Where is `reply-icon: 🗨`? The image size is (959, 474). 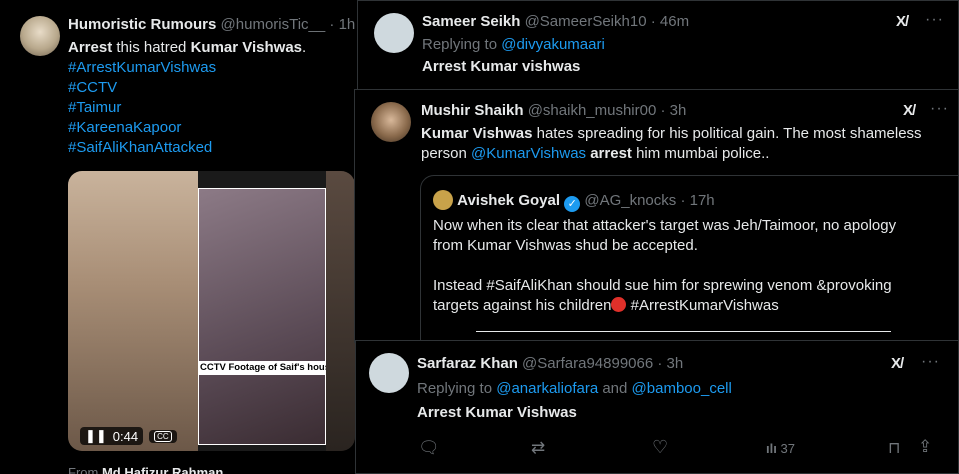 reply-icon: 🗨 is located at coordinates (429, 448).